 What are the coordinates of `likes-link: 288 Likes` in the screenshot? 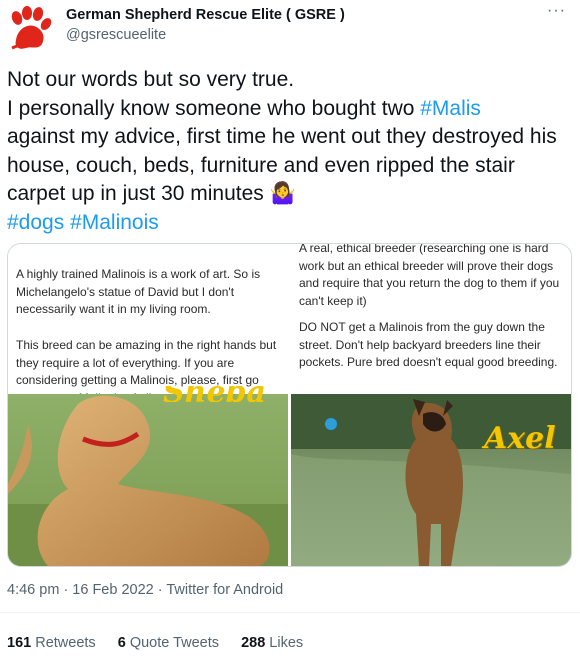 It's located at (272, 643).